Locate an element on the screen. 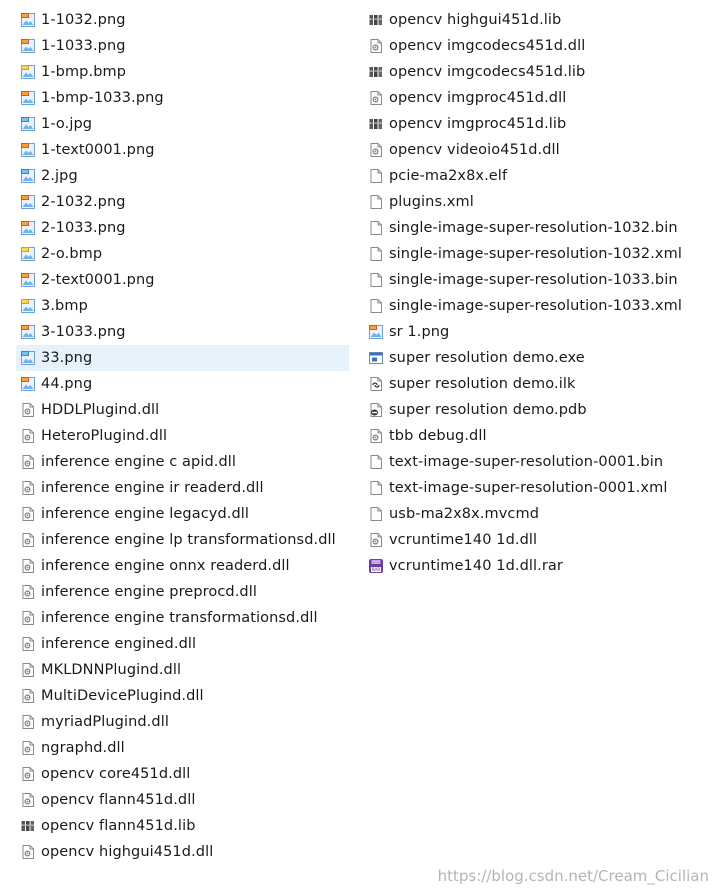 This screenshot has width=717, height=891. file-item: inference engined.dll is located at coordinates (182, 644).